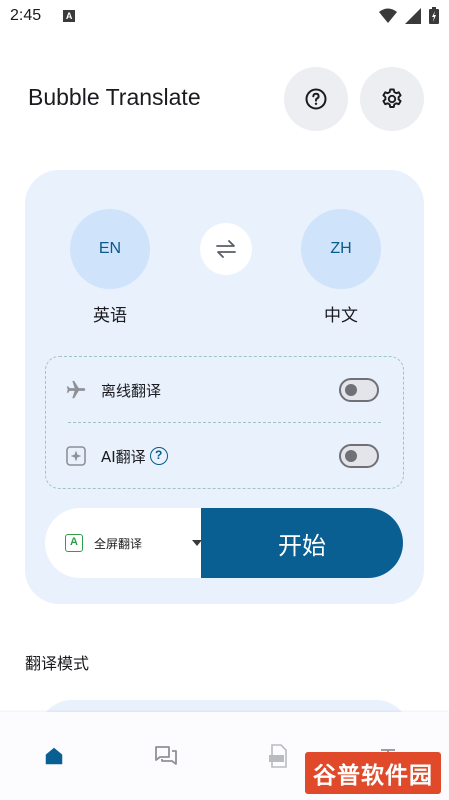 The width and height of the screenshot is (449, 800). I want to click on translate-mode-dropdown: A 全屏翻译, so click(133, 543).